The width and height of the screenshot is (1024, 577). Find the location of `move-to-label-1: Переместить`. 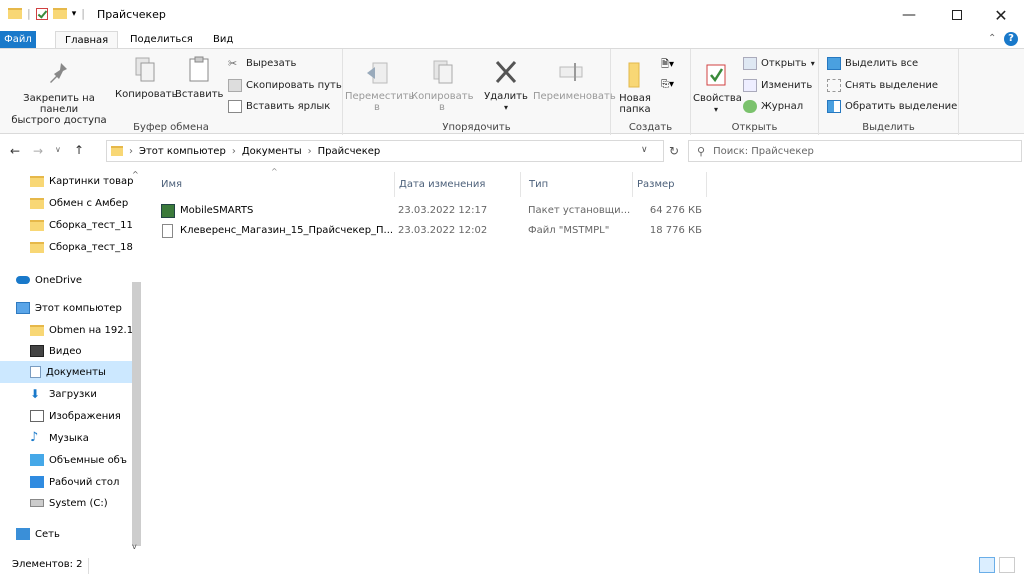

move-to-label-1: Переместить is located at coordinates (380, 96).